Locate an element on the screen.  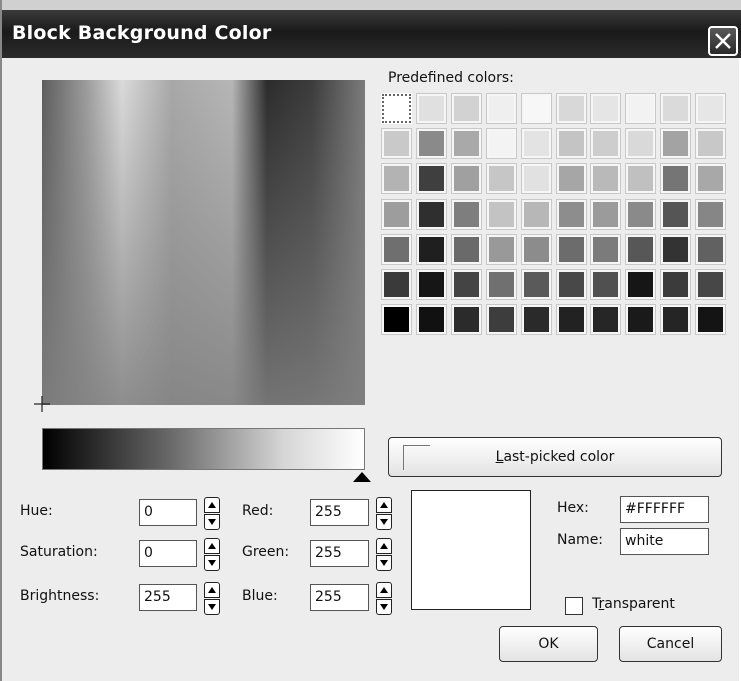
hex-input: #FFFFFF is located at coordinates (664, 509).